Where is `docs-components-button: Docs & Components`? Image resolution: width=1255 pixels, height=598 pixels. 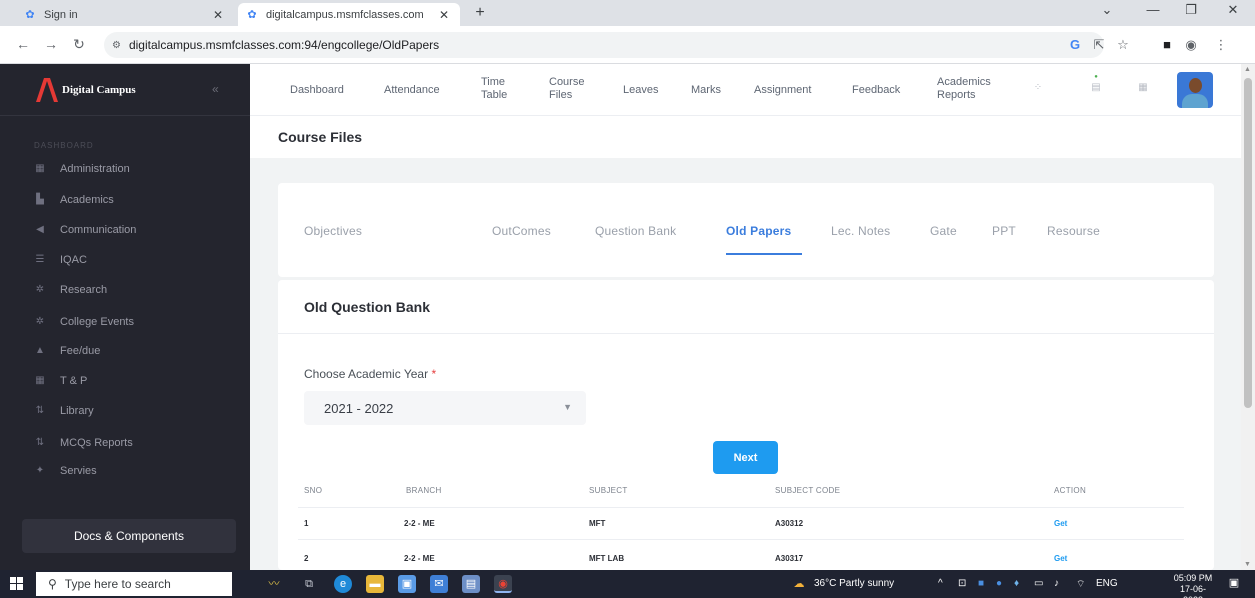
docs-components-button: Docs & Components is located at coordinates (129, 536).